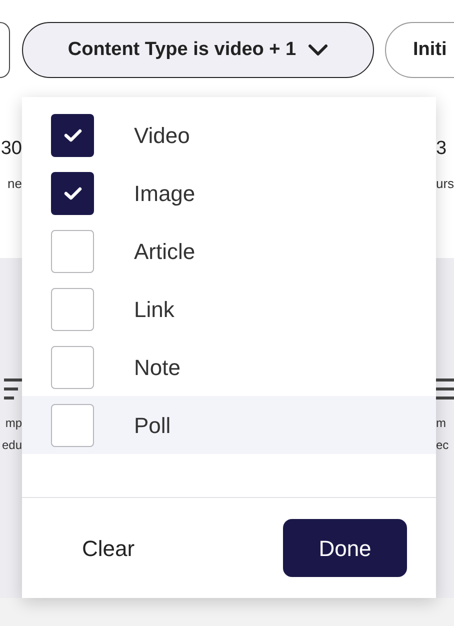 The height and width of the screenshot is (626, 454). What do you see at coordinates (445, 185) in the screenshot?
I see `stat-label: urs` at bounding box center [445, 185].